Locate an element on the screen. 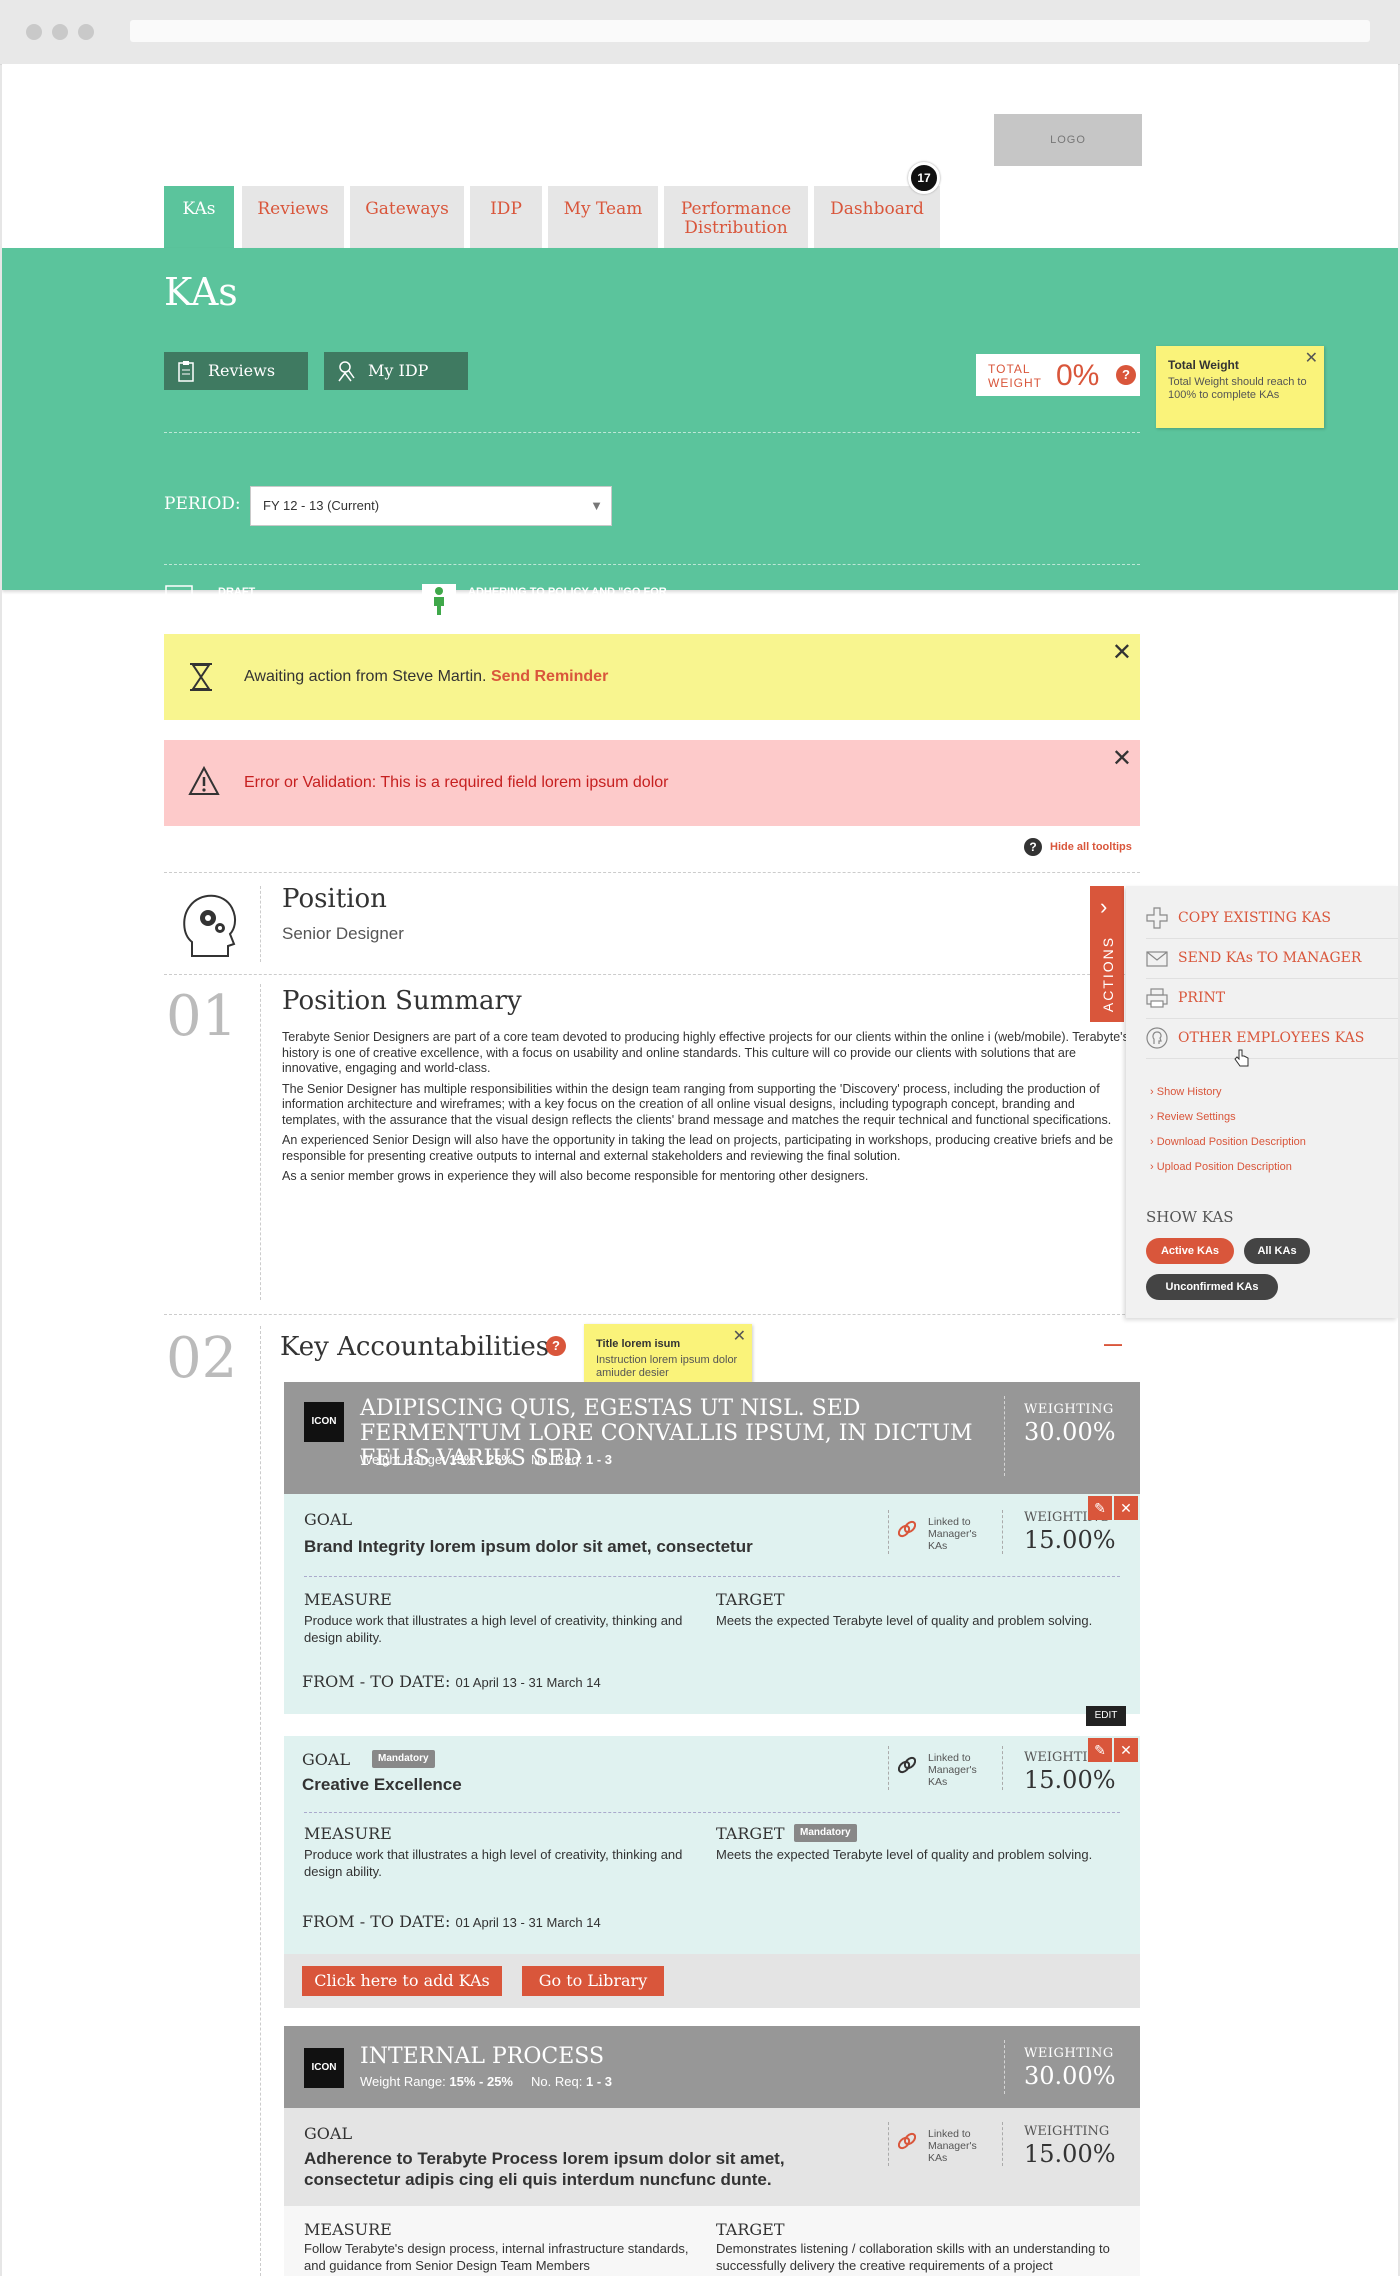 The width and height of the screenshot is (1400, 2276). upload-position-description-link: › Upload Position Description is located at coordinates (1221, 1167).